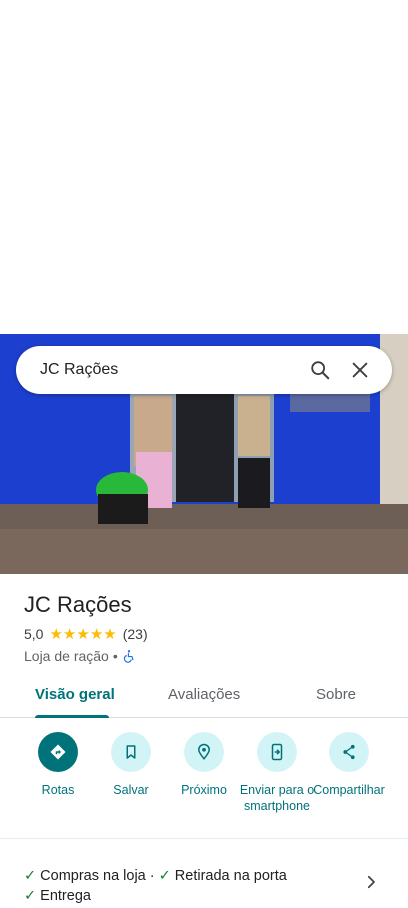 Image resolution: width=408 pixels, height=908 pixels. Describe the element at coordinates (230, 876) in the screenshot. I see `service-curbside: Retirada na porta` at that location.